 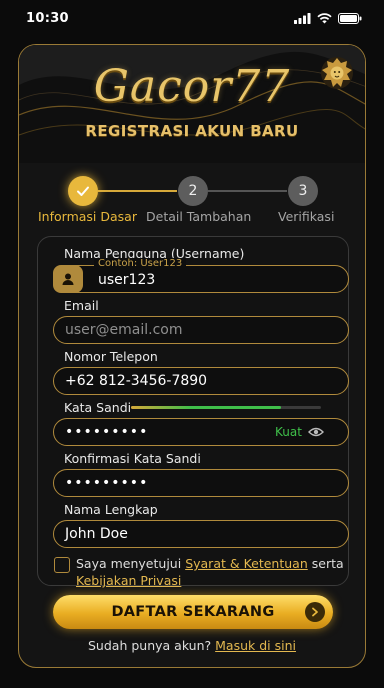 I want to click on user-icon, so click(x=68, y=279).